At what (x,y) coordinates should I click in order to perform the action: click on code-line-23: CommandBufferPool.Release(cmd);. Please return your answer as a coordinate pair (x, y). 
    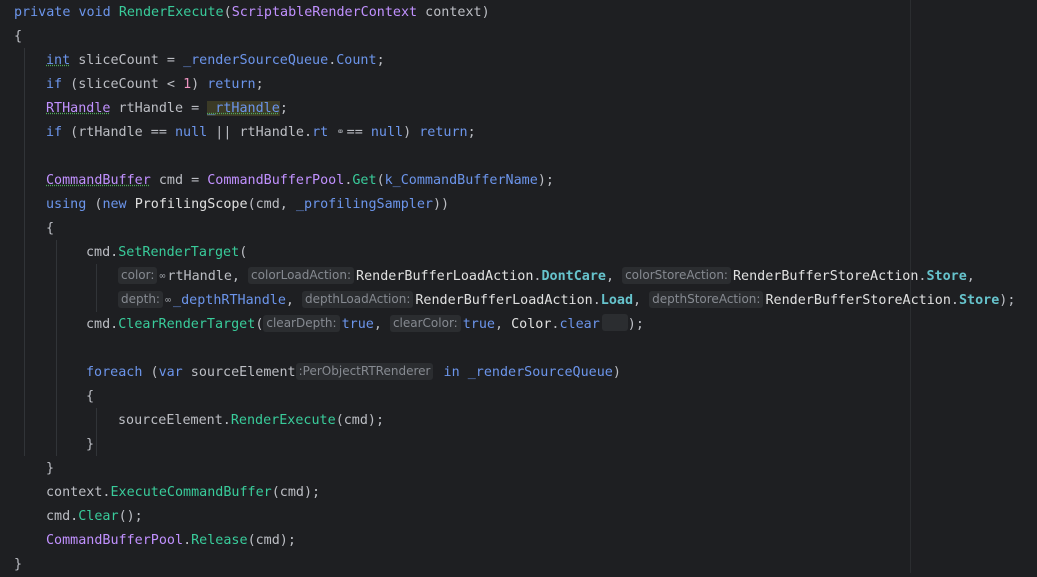
    Looking at the image, I should click on (541, 541).